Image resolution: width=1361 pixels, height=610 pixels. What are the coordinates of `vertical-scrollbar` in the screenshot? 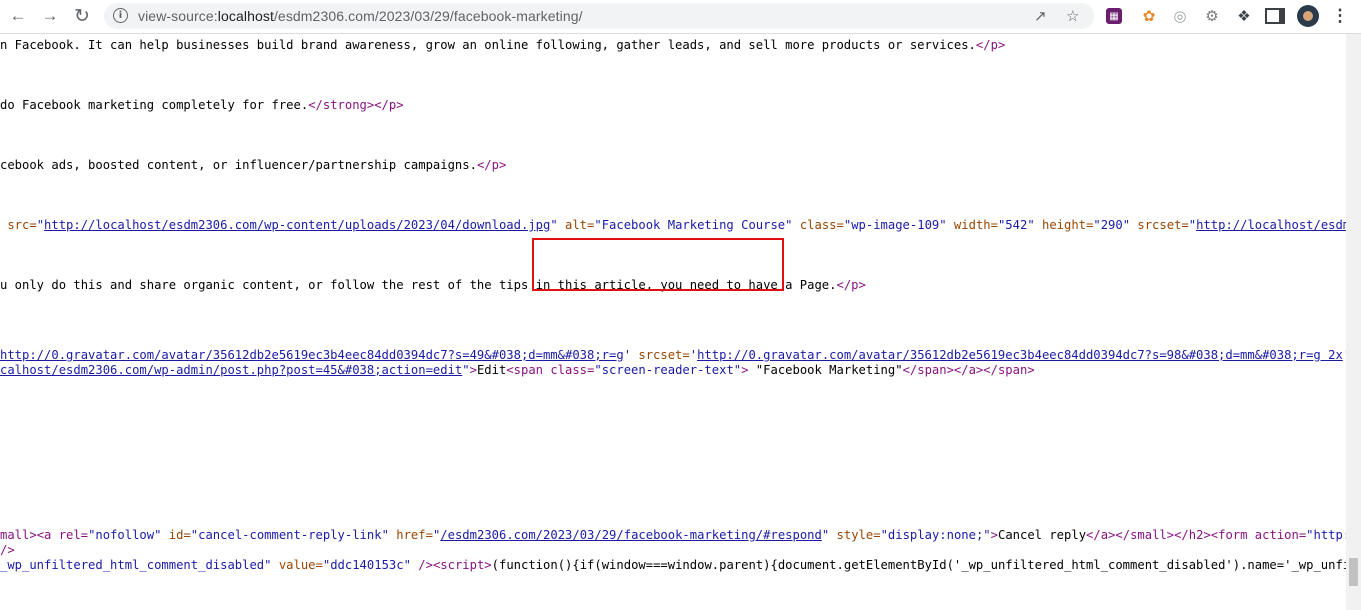 It's located at (1353, 322).